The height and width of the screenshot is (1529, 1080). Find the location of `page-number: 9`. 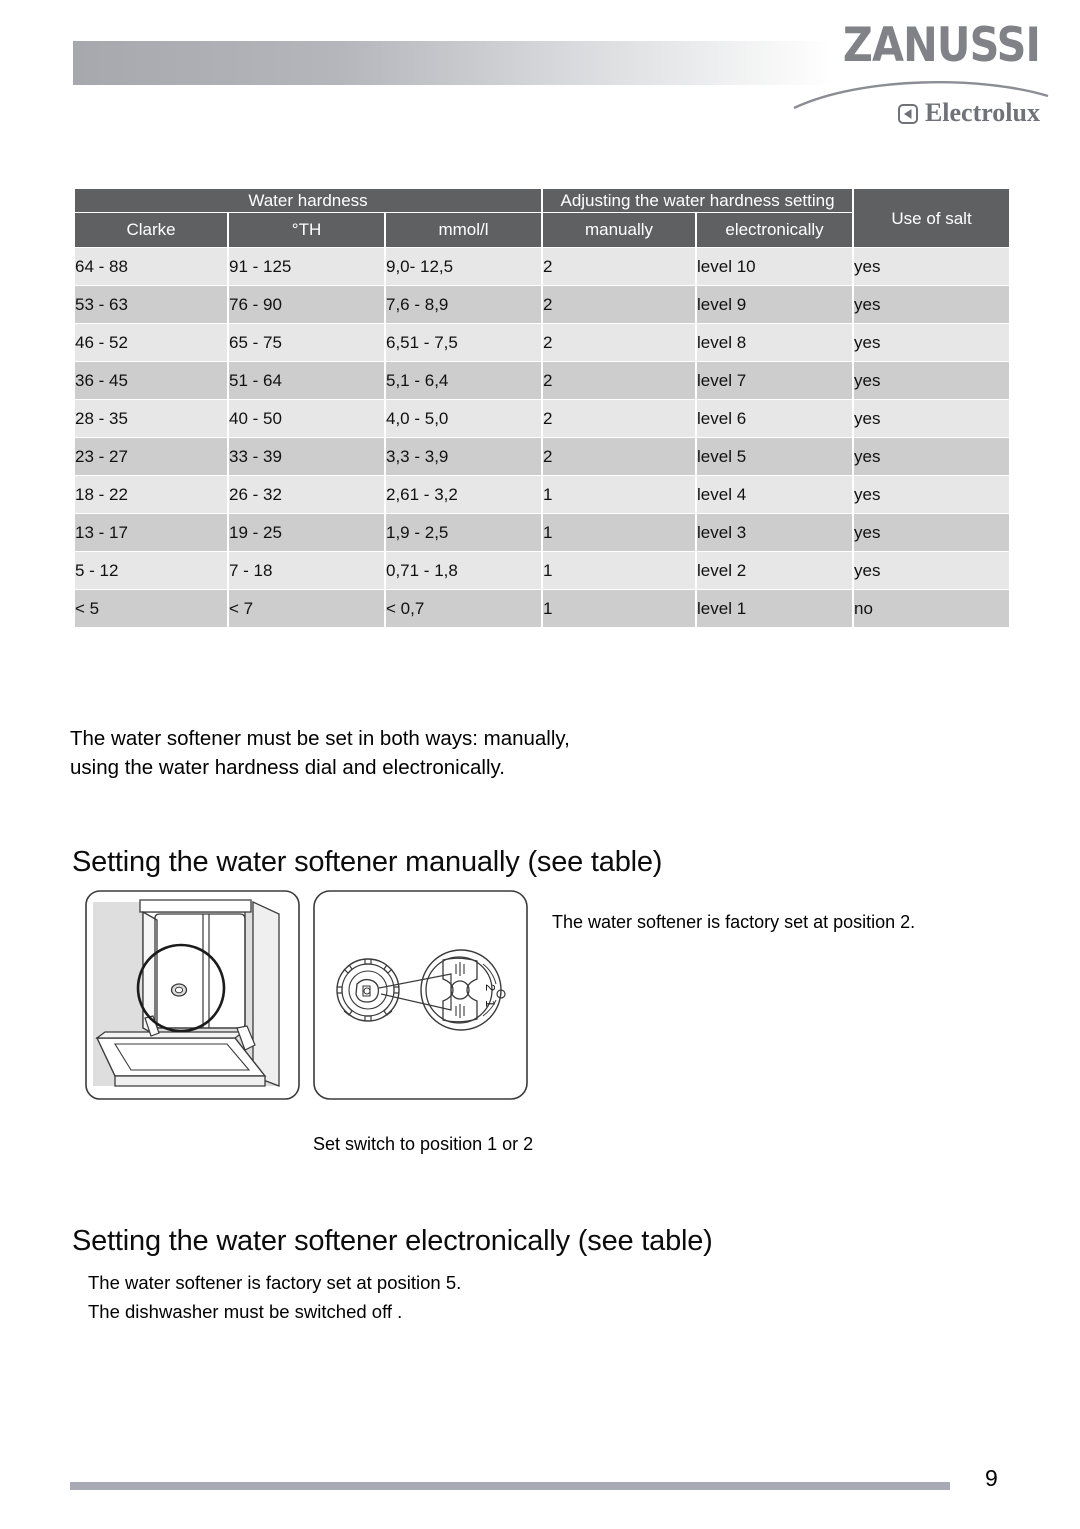

page-number: 9 is located at coordinates (991, 1478).